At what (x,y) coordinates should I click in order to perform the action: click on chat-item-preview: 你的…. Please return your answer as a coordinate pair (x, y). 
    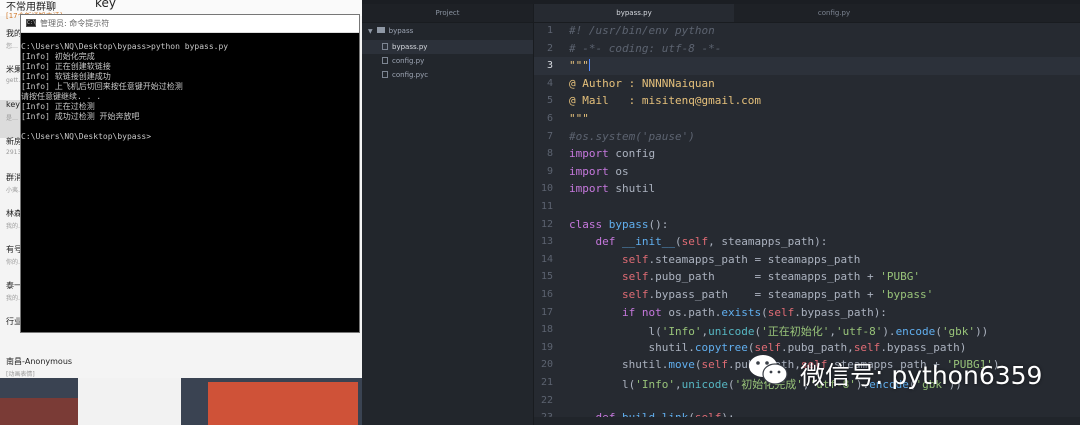
    Looking at the image, I should click on (13, 262).